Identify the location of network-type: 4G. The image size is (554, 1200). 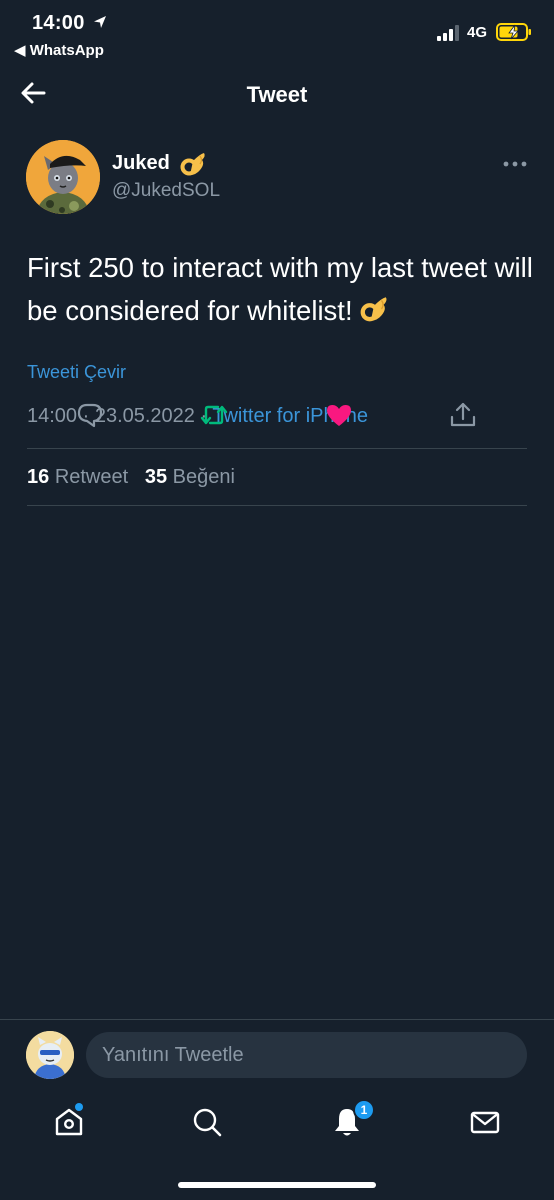
(477, 32).